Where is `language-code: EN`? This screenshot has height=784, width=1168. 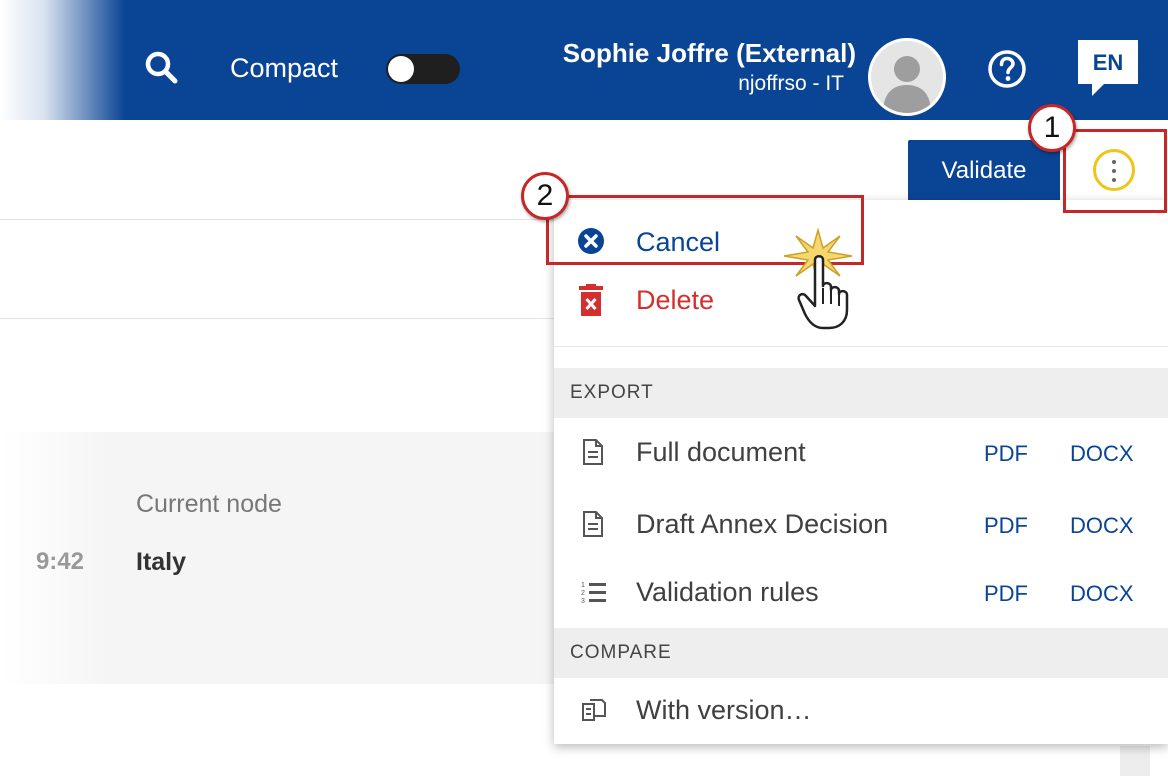 language-code: EN is located at coordinates (1108, 62).